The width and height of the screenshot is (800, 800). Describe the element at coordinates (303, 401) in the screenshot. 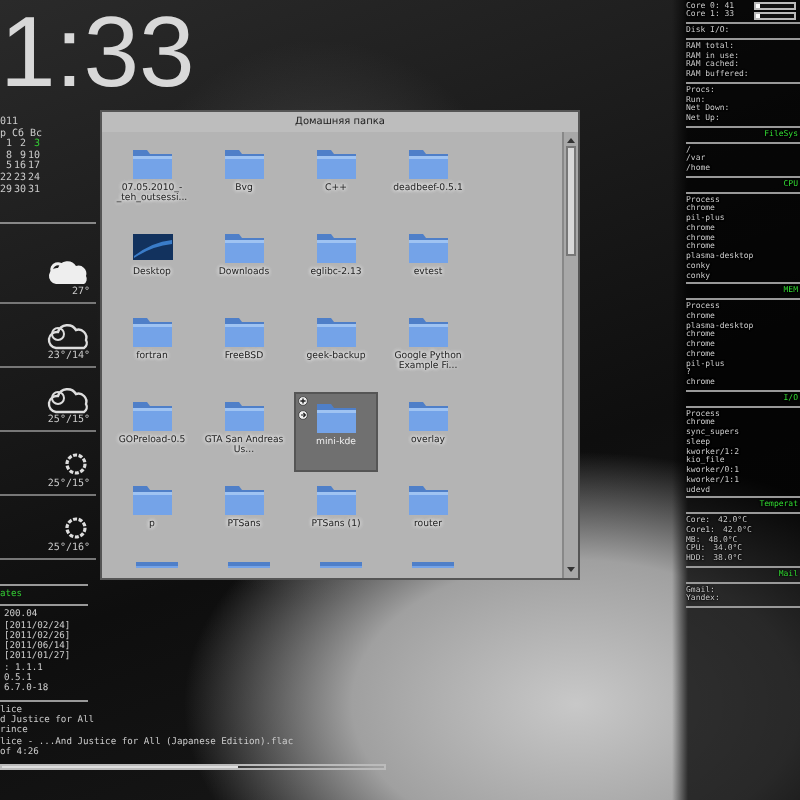

I see `plus-circle-icon` at that location.